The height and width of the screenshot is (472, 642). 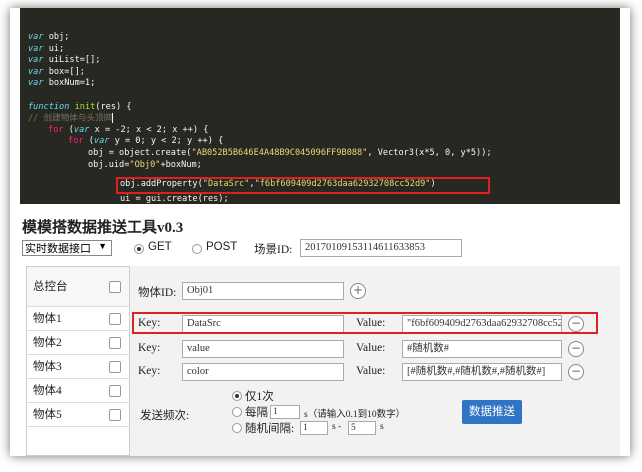 What do you see at coordinates (56, 37) in the screenshot?
I see `code-text: obj;` at bounding box center [56, 37].